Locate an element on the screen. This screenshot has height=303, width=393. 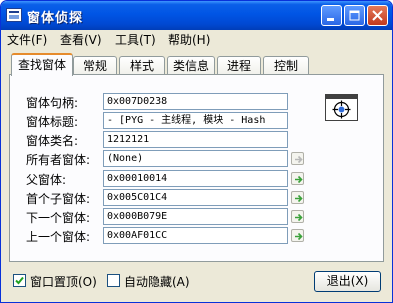
owner-window-field: (None) is located at coordinates (195, 158).